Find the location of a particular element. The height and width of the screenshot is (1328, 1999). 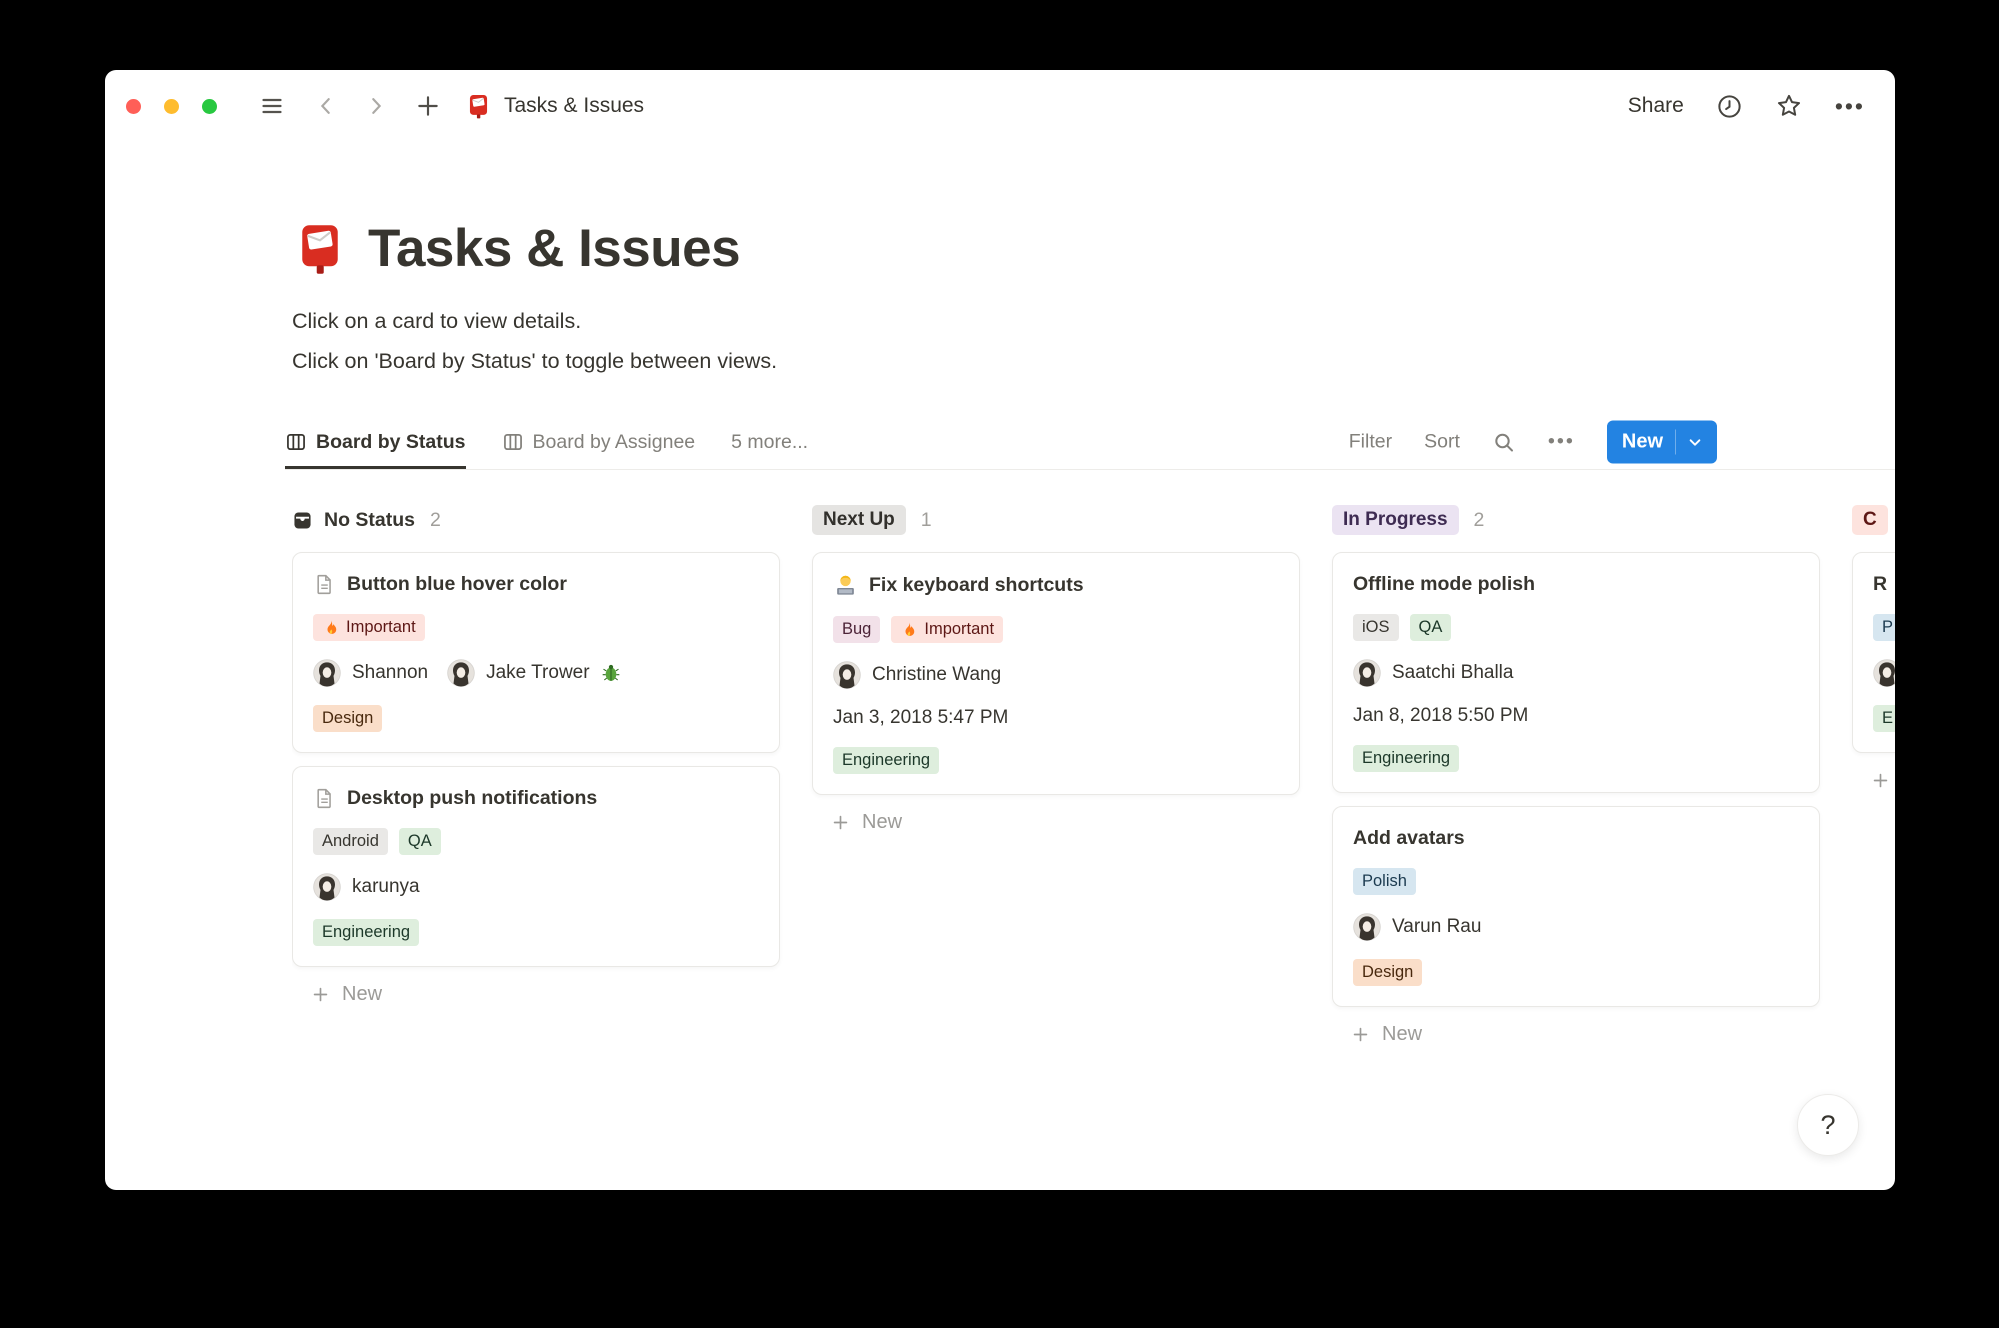

tag-ios: iOS is located at coordinates (1376, 627).